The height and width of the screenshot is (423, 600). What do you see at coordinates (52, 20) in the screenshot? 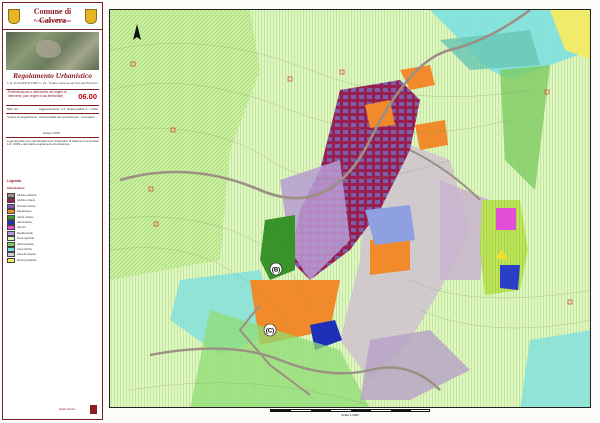
I see `province-name: Provincia di Potenza` at bounding box center [52, 20].